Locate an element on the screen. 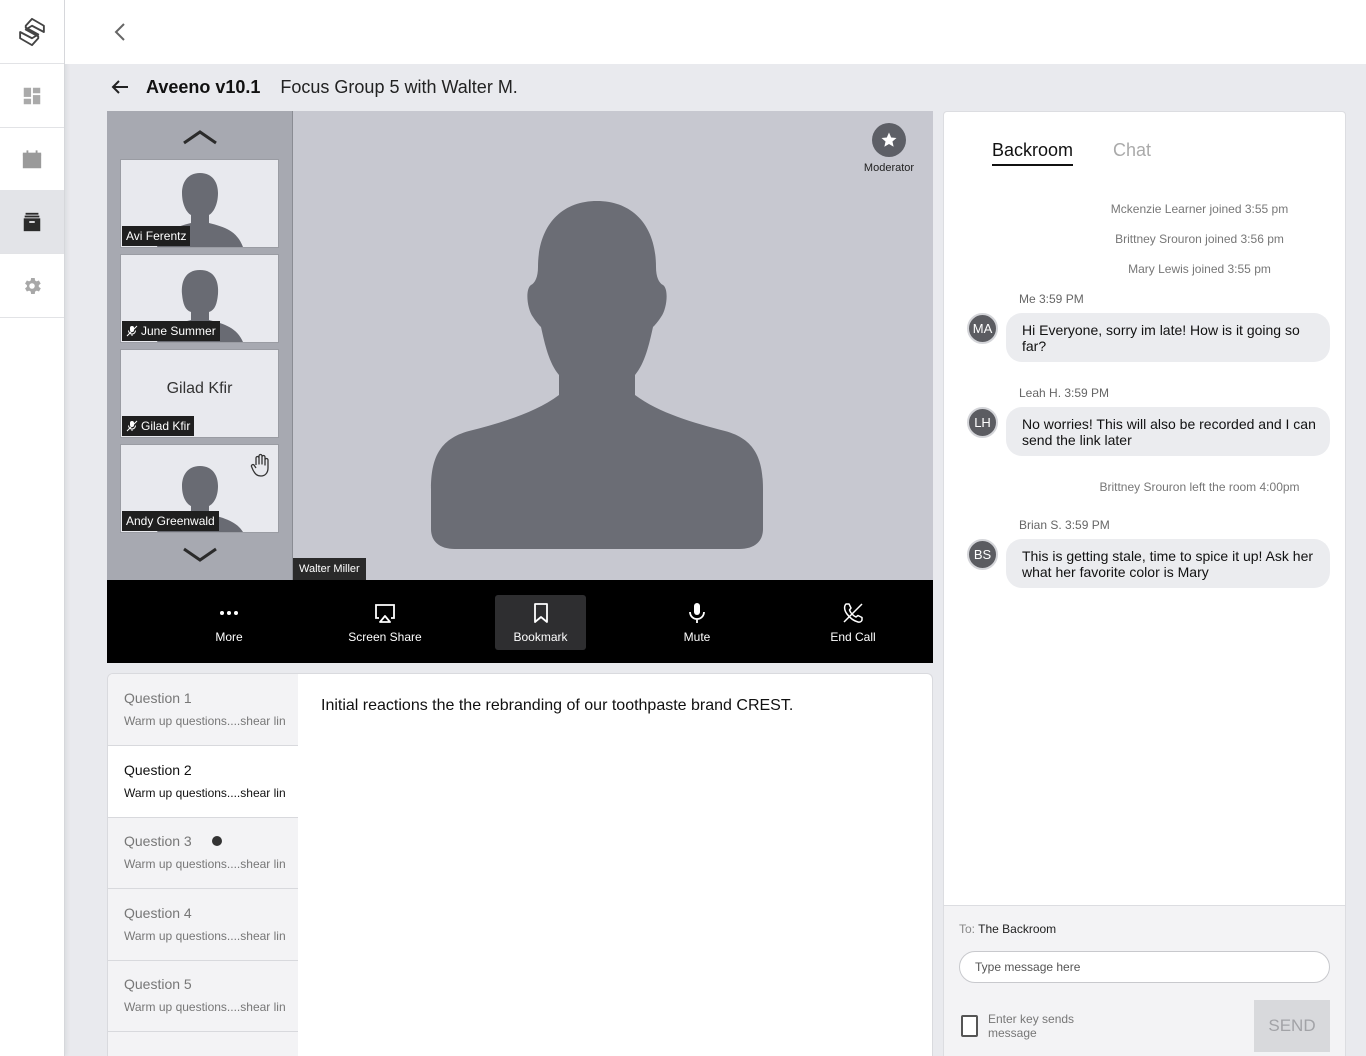 Image resolution: width=1366 pixels, height=1056 pixels. participant-tile: June Summer is located at coordinates (199, 298).